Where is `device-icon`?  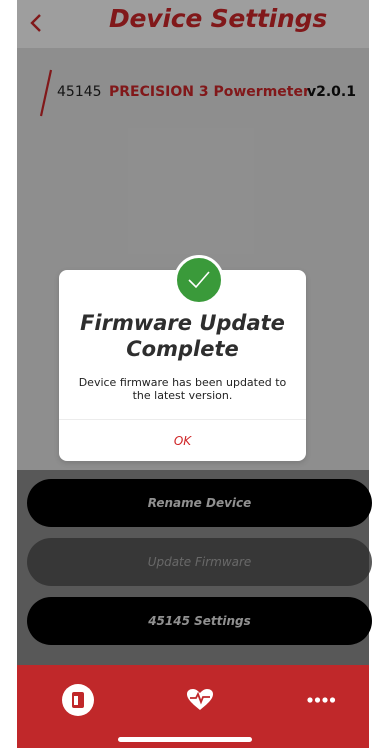 device-icon is located at coordinates (78, 700).